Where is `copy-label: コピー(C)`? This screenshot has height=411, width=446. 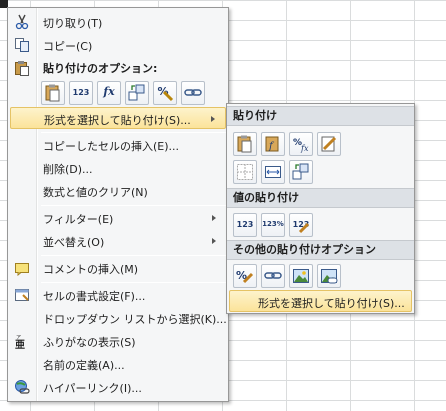 copy-label: コピー(C) is located at coordinates (68, 46).